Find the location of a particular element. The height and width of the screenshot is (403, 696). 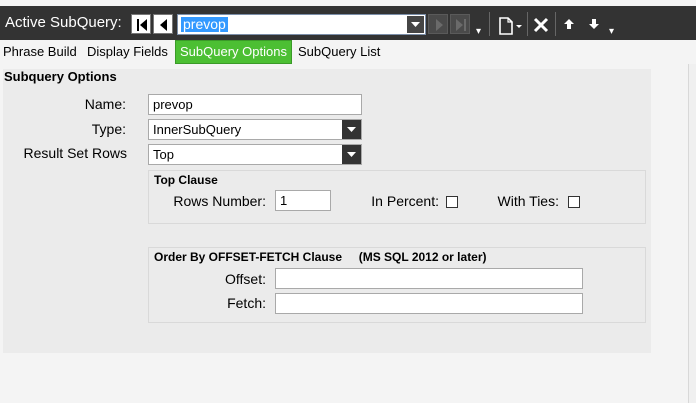

active-subquery-select: prevop is located at coordinates (301, 24).